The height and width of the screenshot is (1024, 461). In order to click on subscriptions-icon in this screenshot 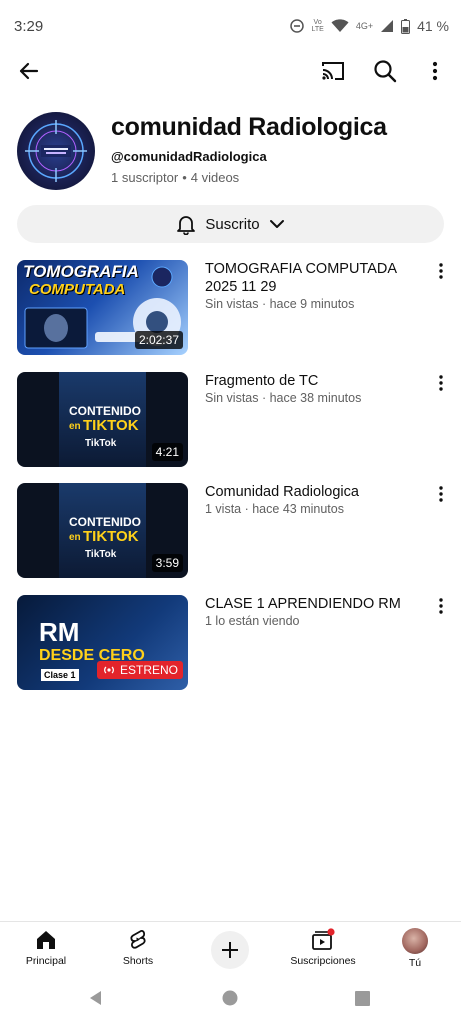, I will do `click(323, 939)`.